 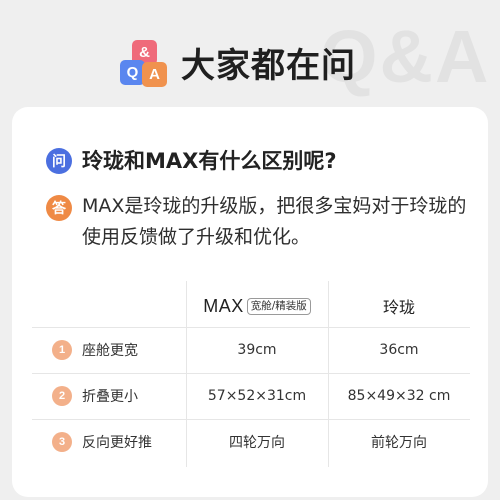 I want to click on logo-tile-a: A, so click(x=154, y=74).